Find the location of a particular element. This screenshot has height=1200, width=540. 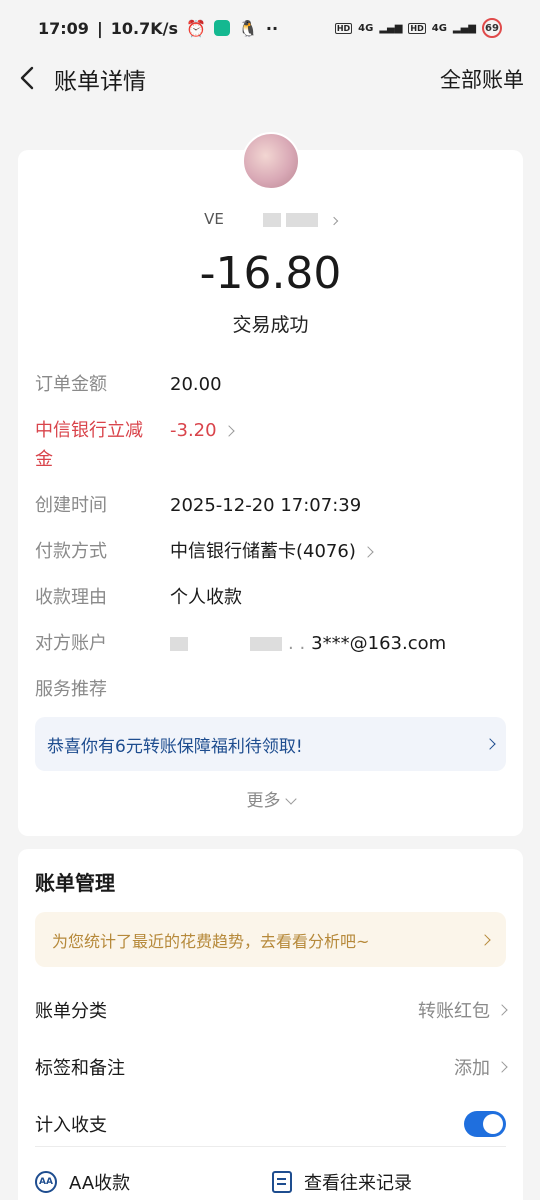

include-toggle is located at coordinates (485, 1124).